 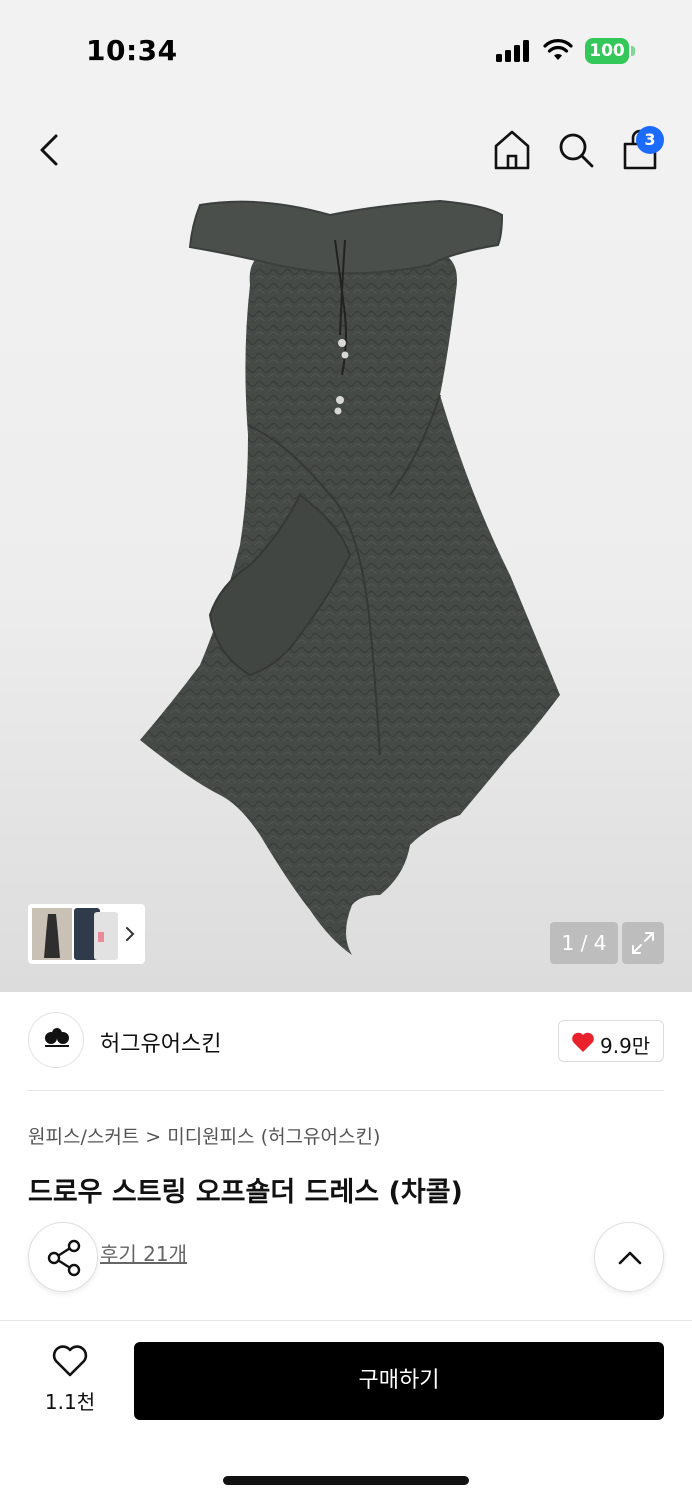 I want to click on wishlist-button: 1.1천, so click(x=70, y=1380).